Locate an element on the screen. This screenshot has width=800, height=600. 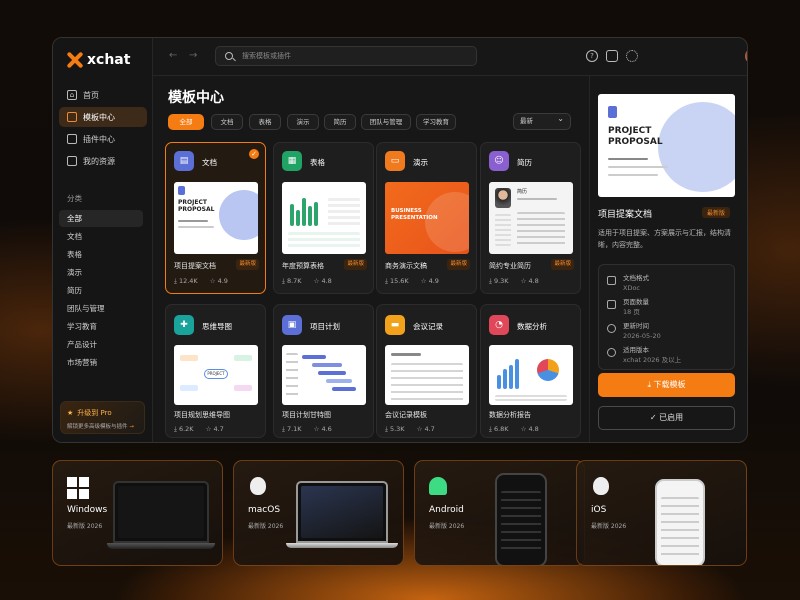
gear-icon is located at coordinates (632, 56).